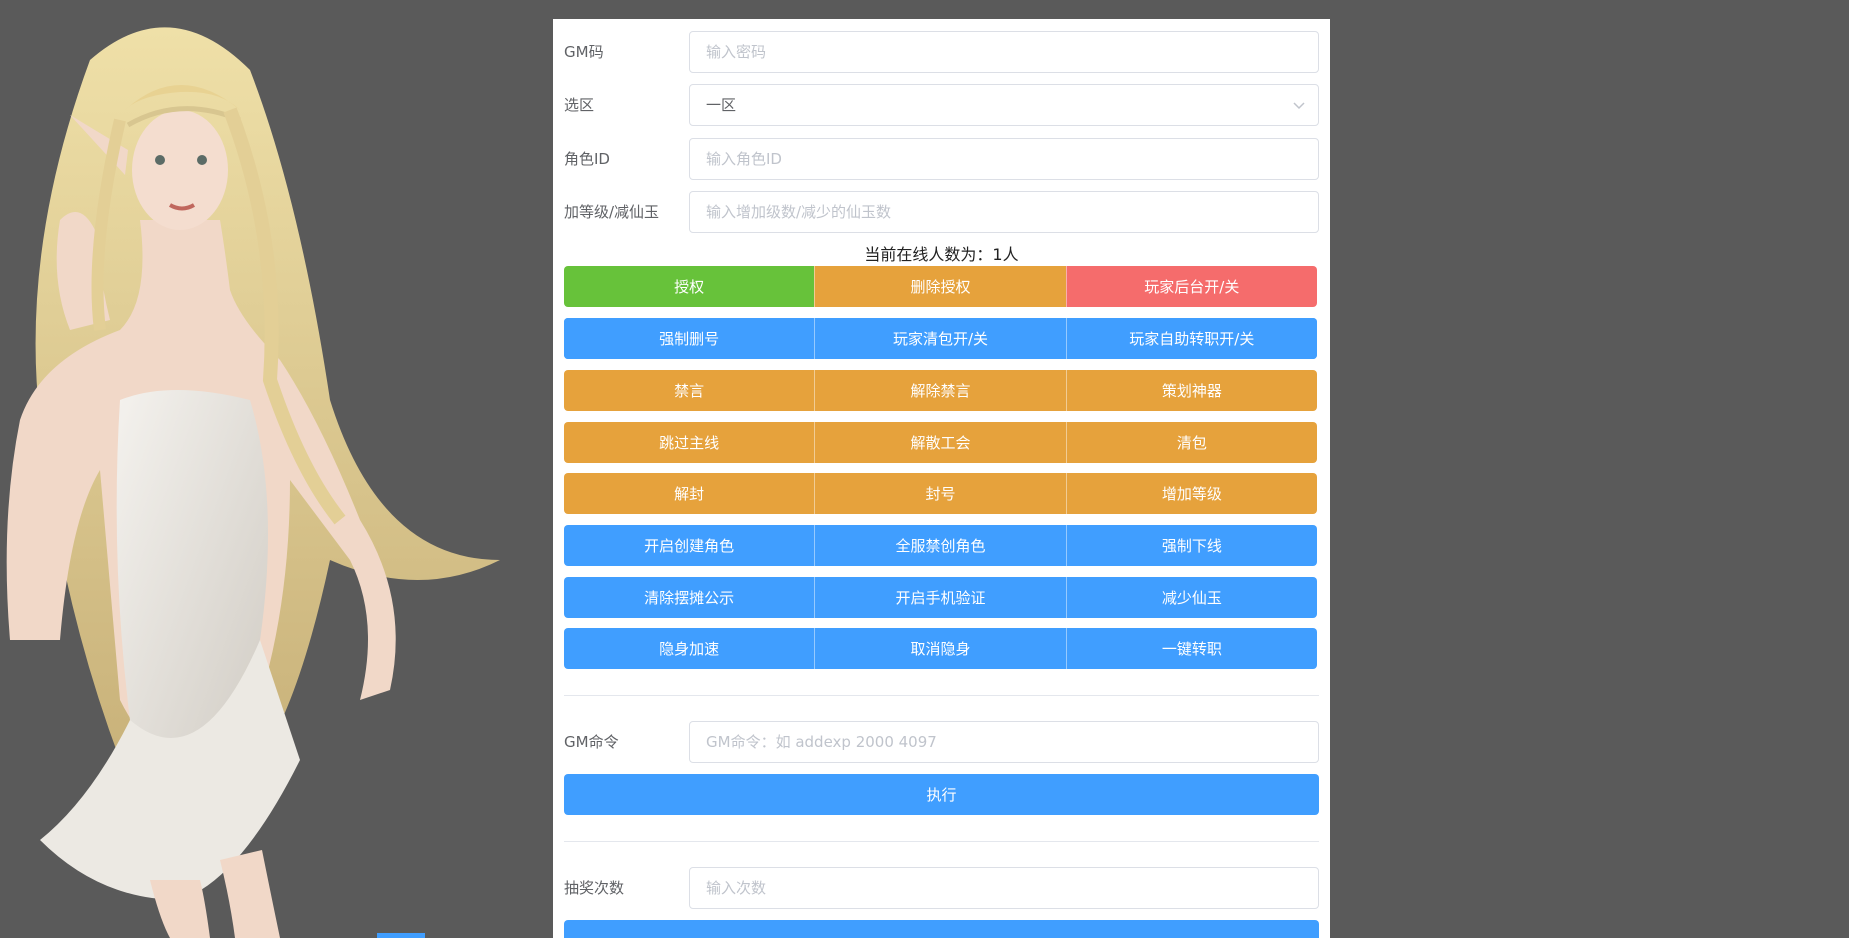  What do you see at coordinates (1004, 105) in the screenshot?
I see `zone-select: 一区` at bounding box center [1004, 105].